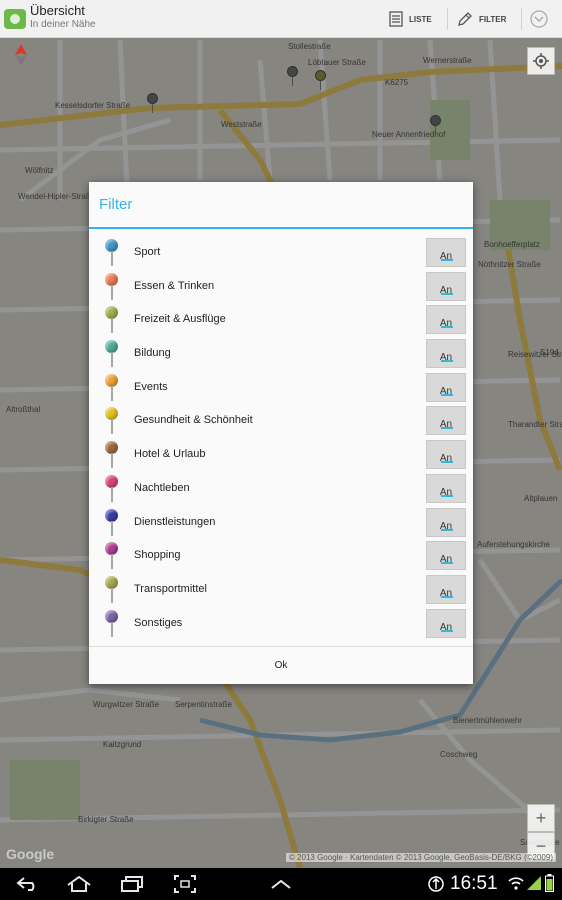 Image resolution: width=562 pixels, height=900 pixels. I want to click on menu-up-button, so click(281, 884).